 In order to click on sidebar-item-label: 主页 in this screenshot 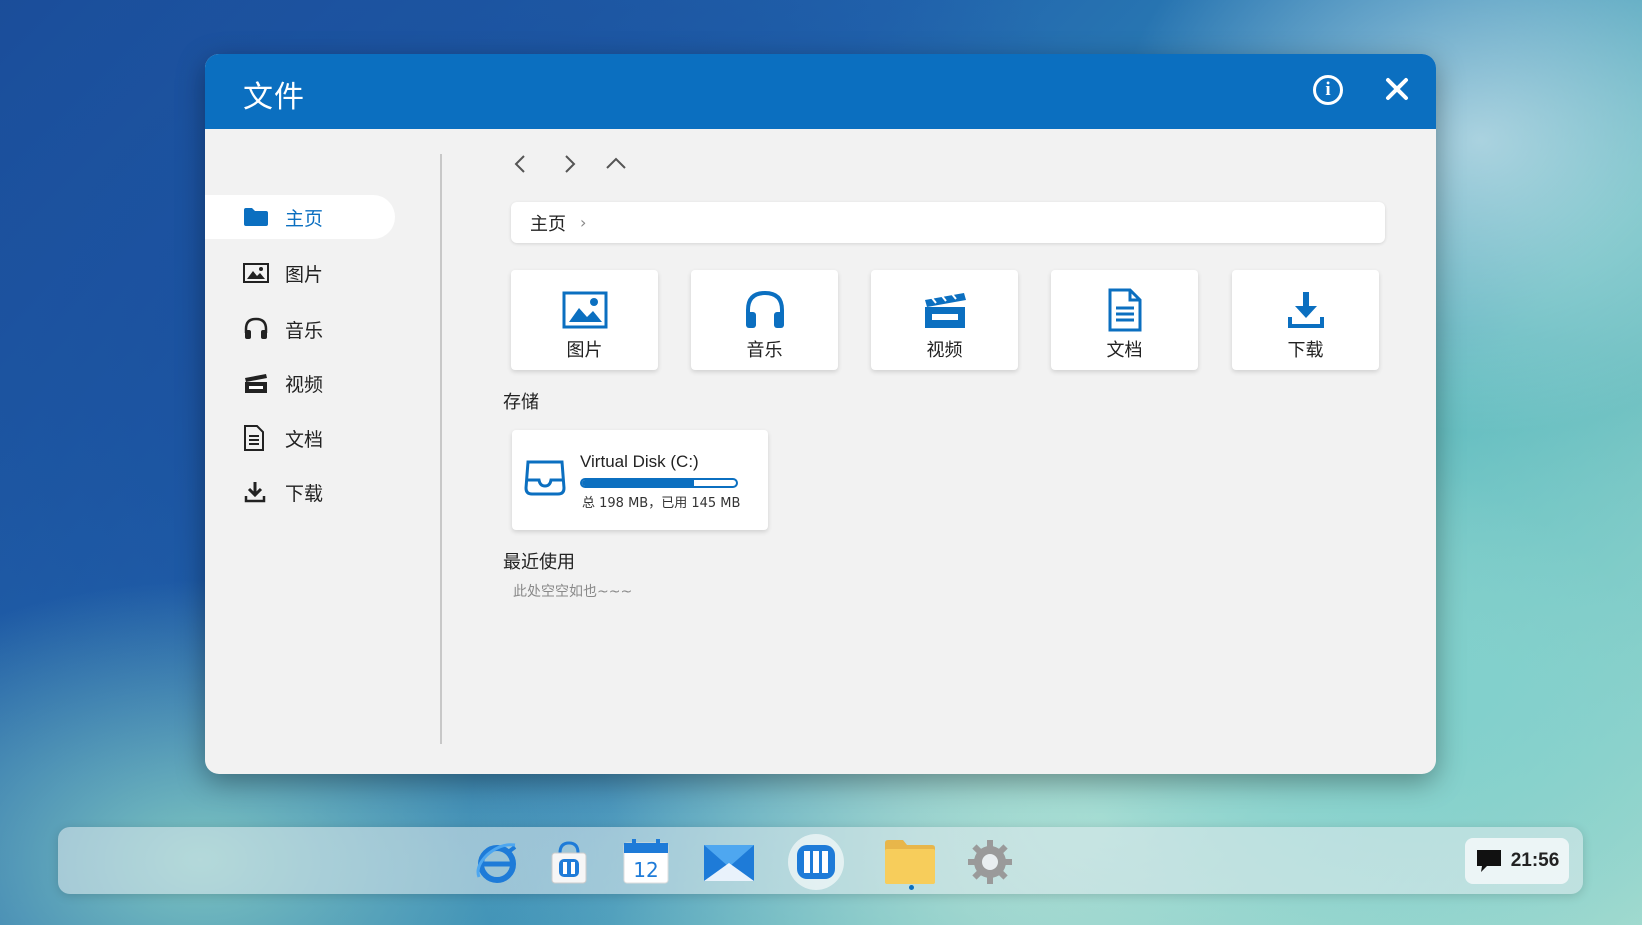, I will do `click(304, 218)`.